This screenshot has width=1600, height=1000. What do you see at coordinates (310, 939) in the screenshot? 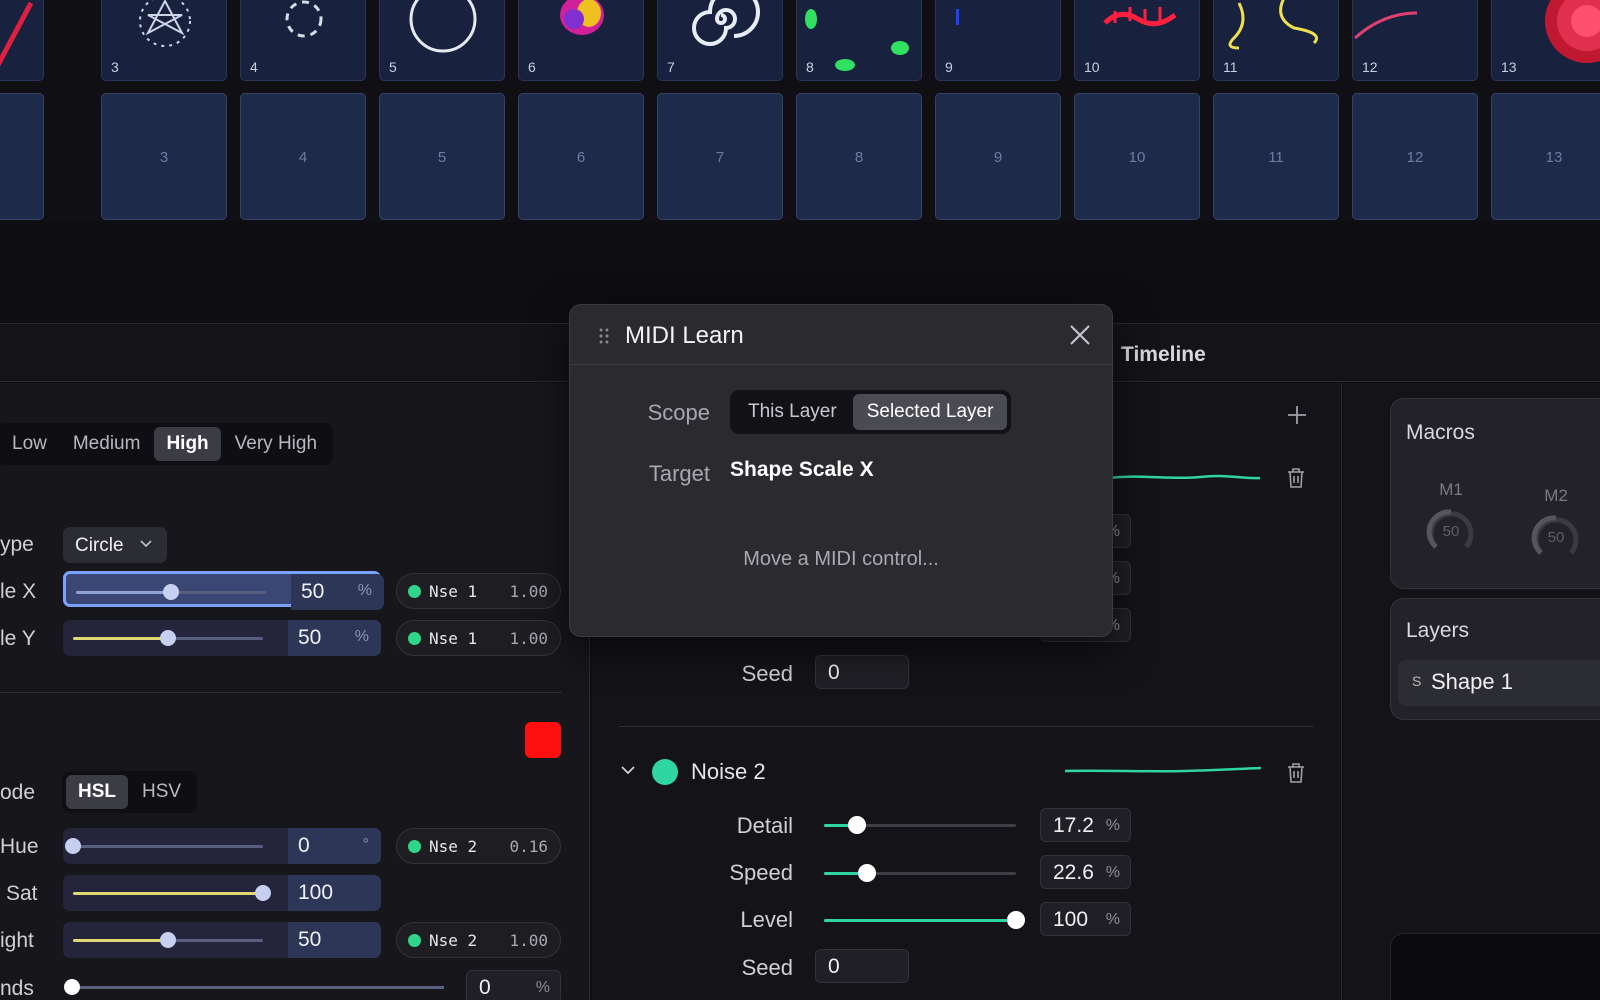
I see `slider-value: 50` at bounding box center [310, 939].